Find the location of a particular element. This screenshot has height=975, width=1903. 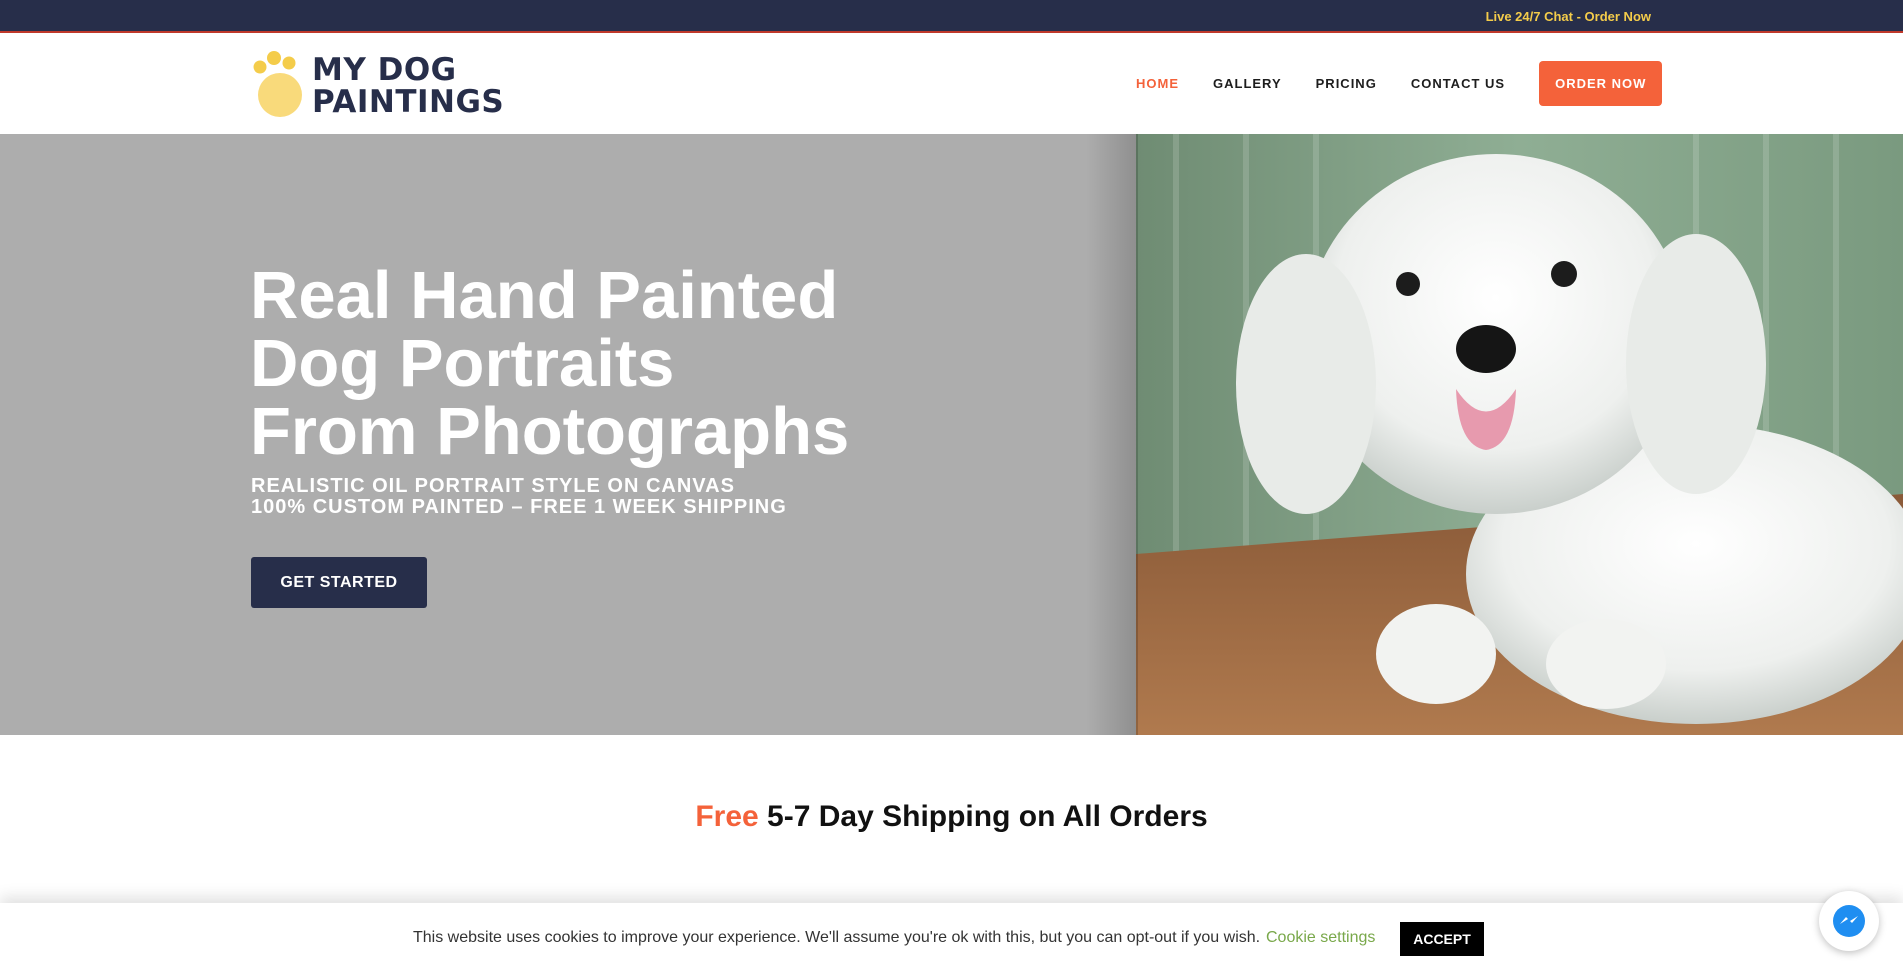

nav-item-gallery: GALLERY is located at coordinates (1247, 83).